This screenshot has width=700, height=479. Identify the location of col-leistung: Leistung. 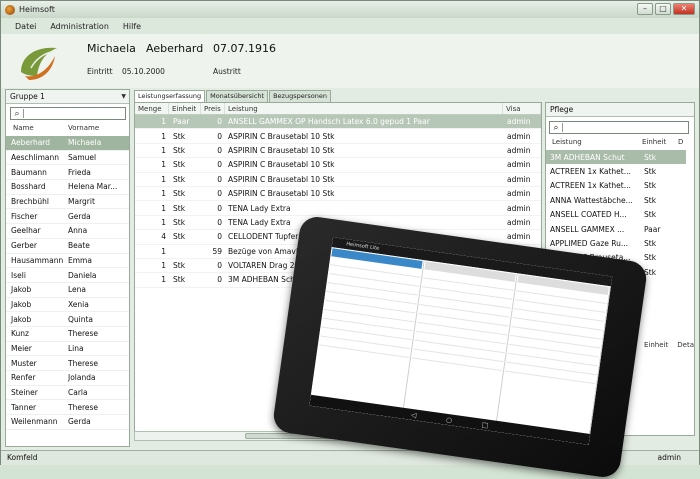
(364, 108).